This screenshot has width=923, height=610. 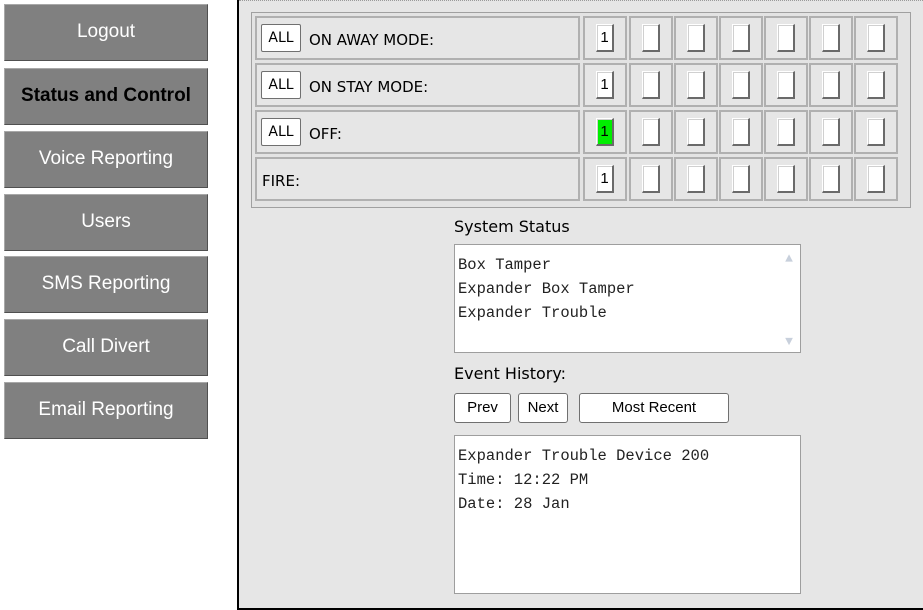 I want to click on zone-6-off, so click(x=831, y=132).